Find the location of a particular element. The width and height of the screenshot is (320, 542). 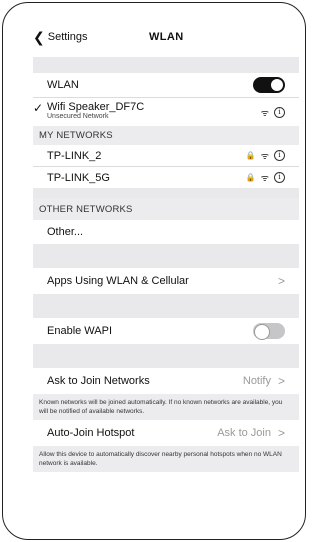

checkmark-icon: ✓ is located at coordinates (38, 108).